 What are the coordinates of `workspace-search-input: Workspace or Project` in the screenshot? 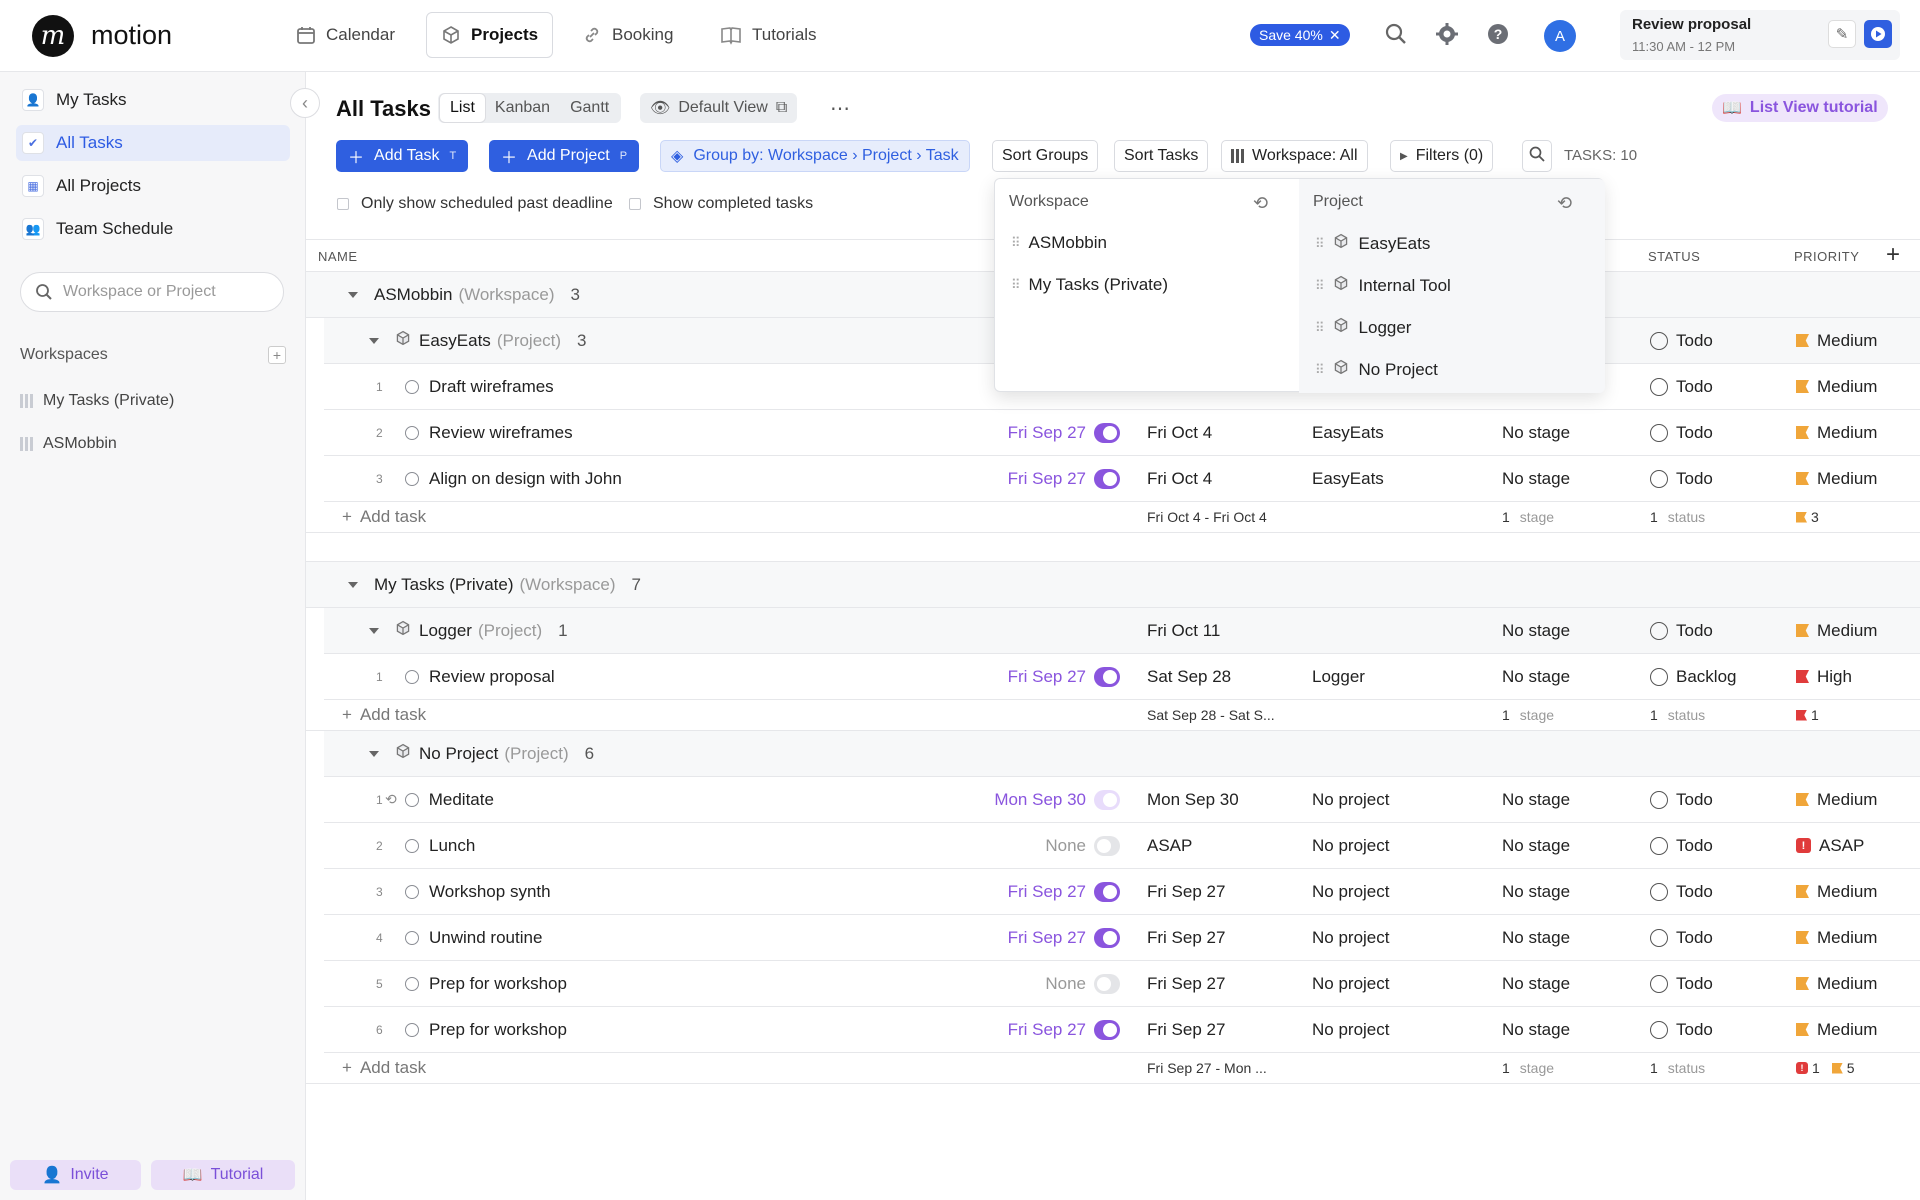 It's located at (152, 292).